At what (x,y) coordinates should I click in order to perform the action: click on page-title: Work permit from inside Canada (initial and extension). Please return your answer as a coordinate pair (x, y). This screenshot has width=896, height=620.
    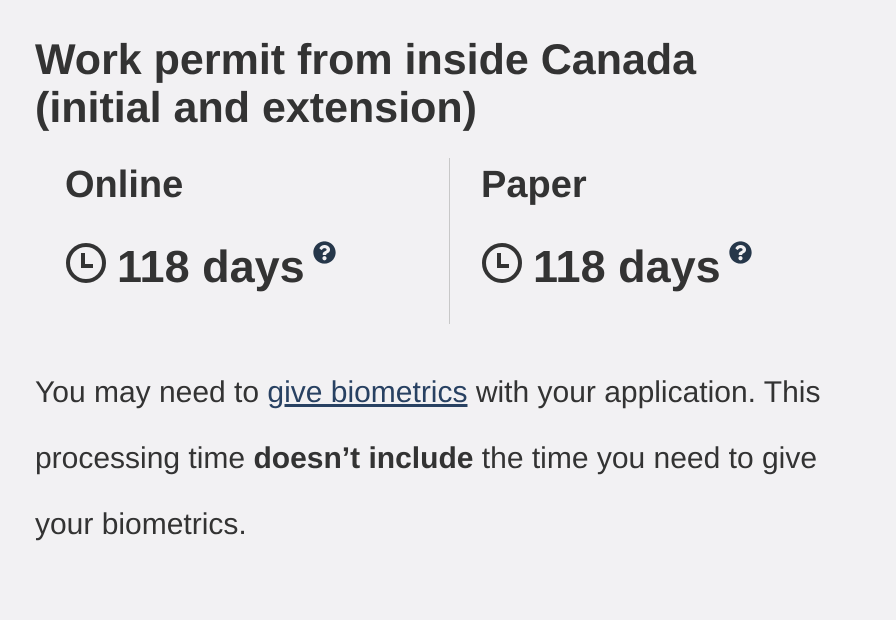
    Looking at the image, I should click on (366, 84).